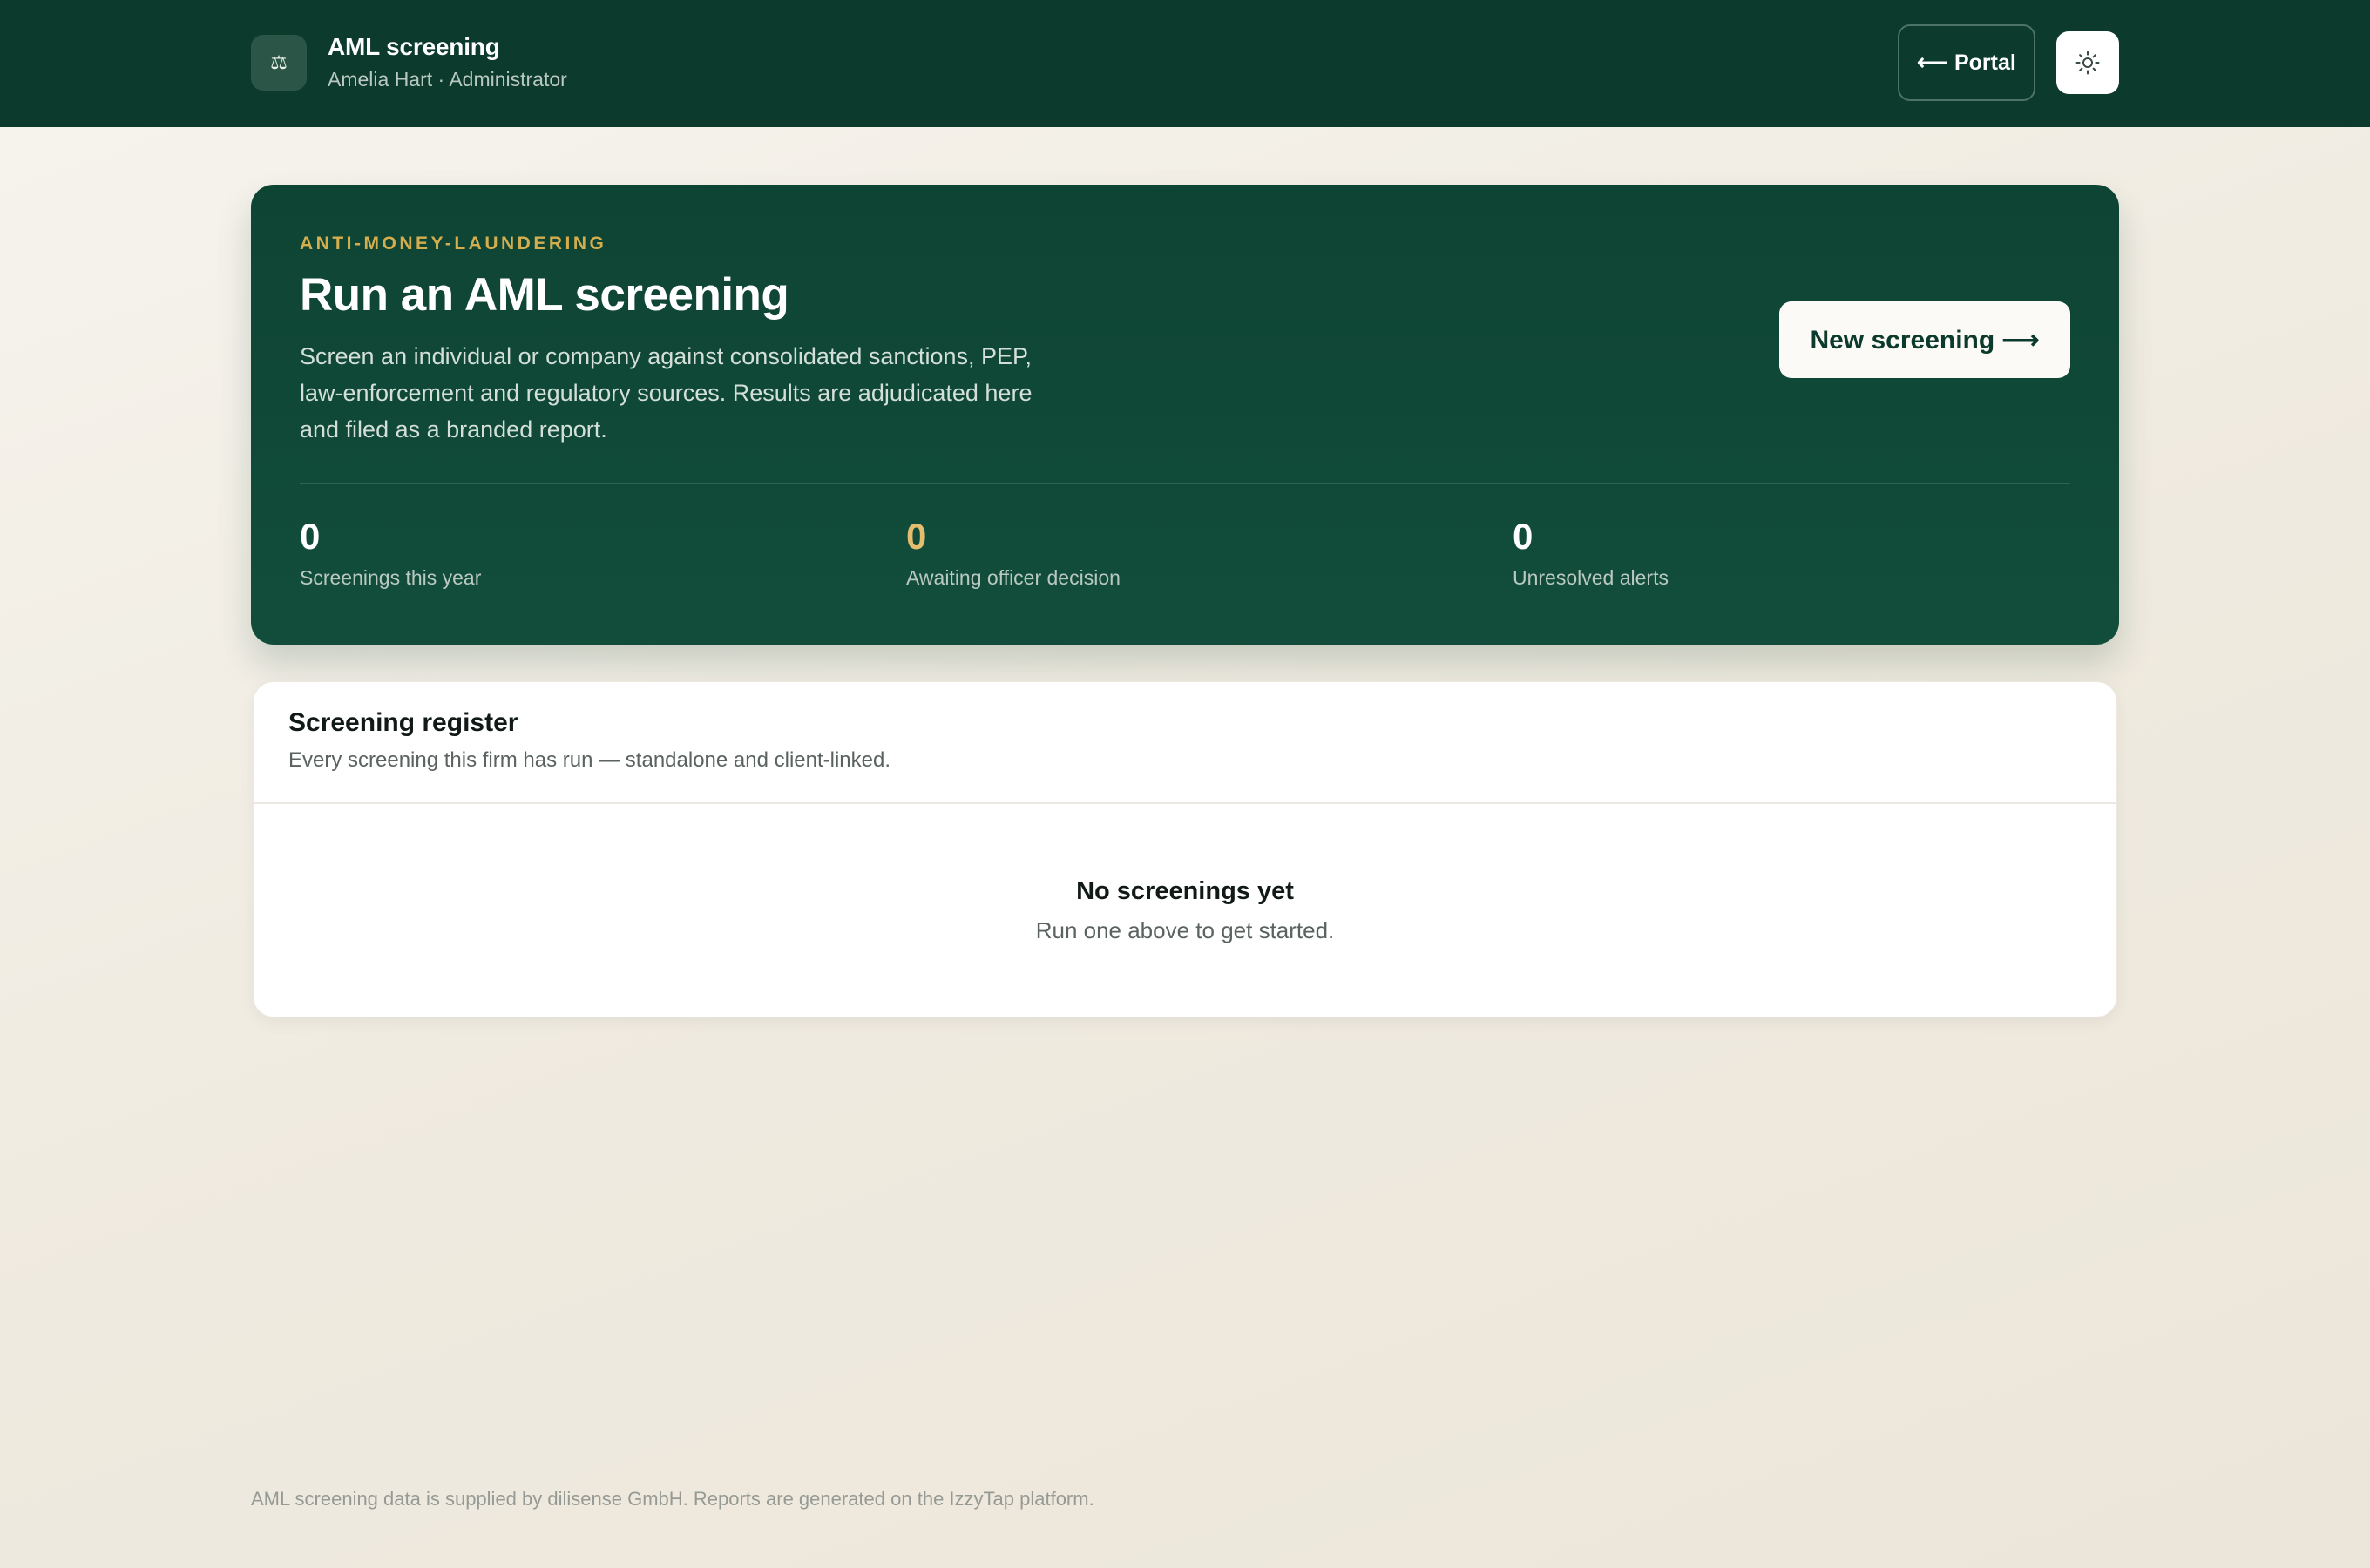 This screenshot has height=1568, width=2370. I want to click on register-title: Screening register, so click(403, 722).